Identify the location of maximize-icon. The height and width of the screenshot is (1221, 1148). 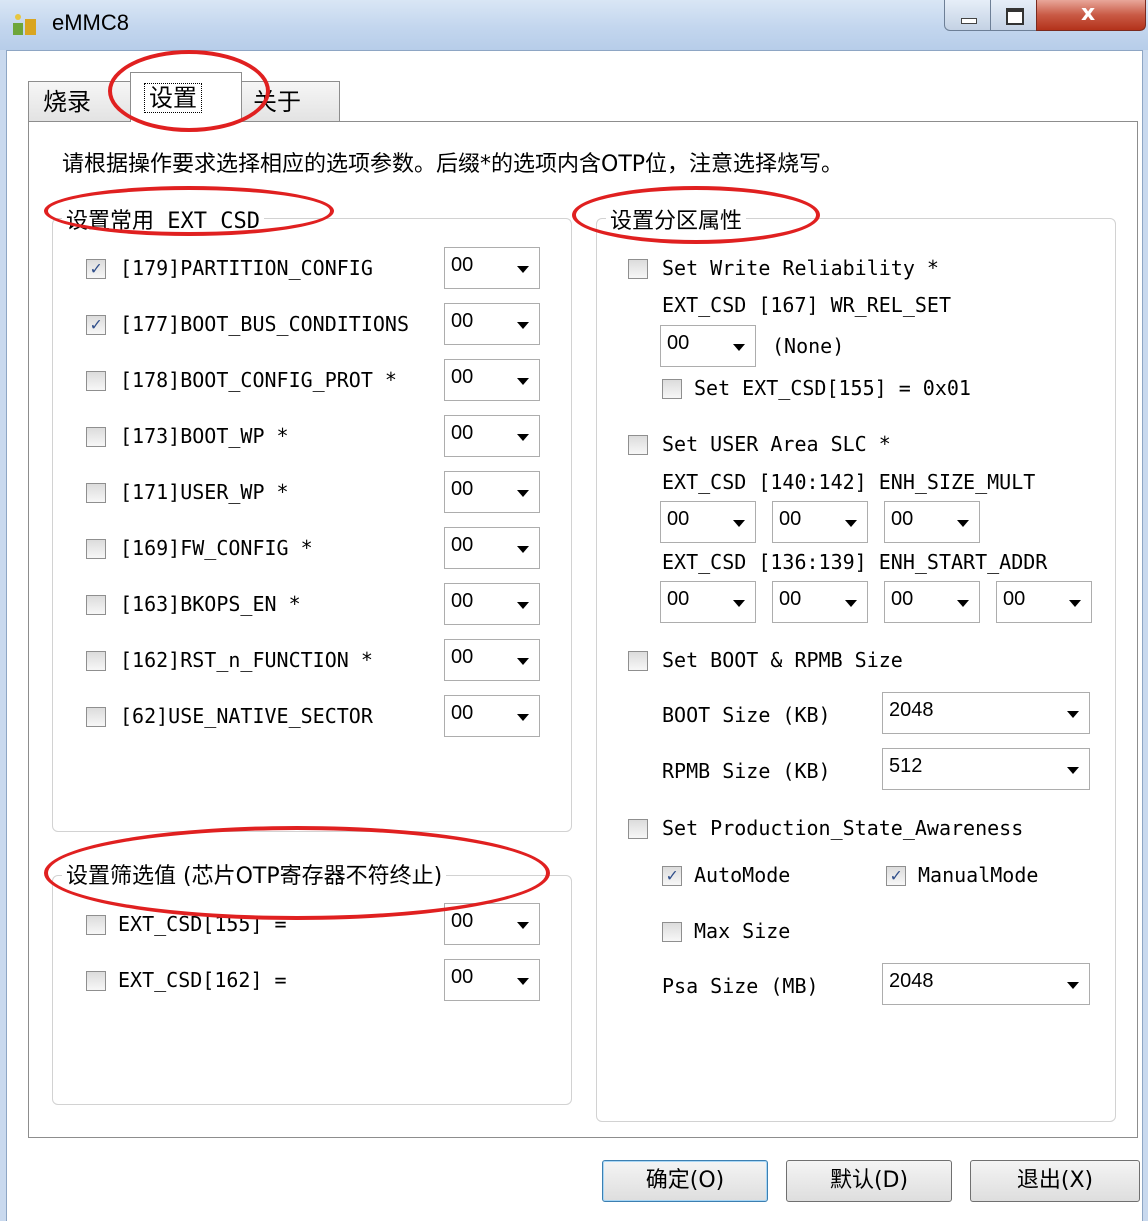
(1015, 16).